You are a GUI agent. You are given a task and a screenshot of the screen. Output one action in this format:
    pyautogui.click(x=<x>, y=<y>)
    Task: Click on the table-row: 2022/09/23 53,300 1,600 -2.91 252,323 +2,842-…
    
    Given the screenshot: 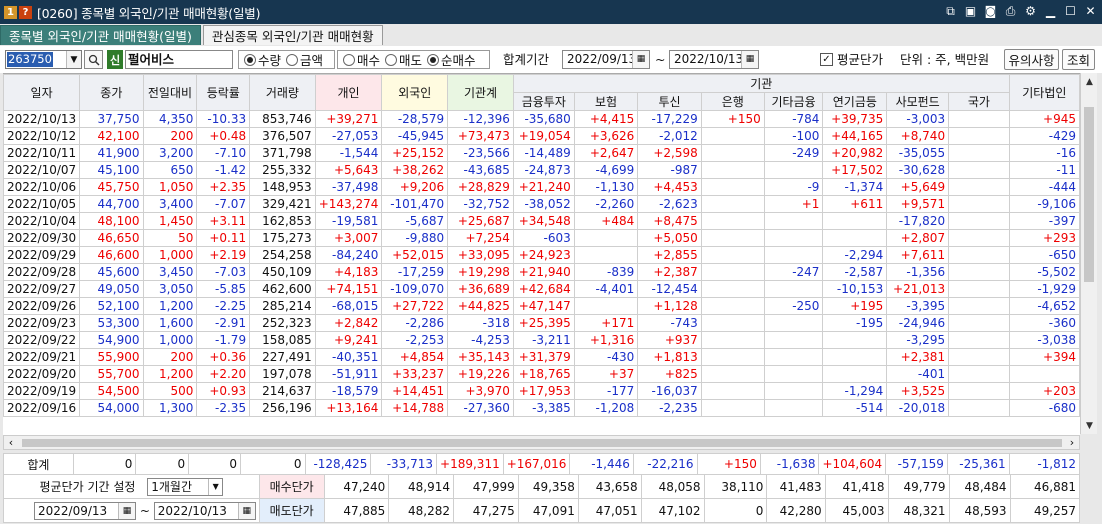 What is the action you would take?
    pyautogui.click(x=541, y=323)
    